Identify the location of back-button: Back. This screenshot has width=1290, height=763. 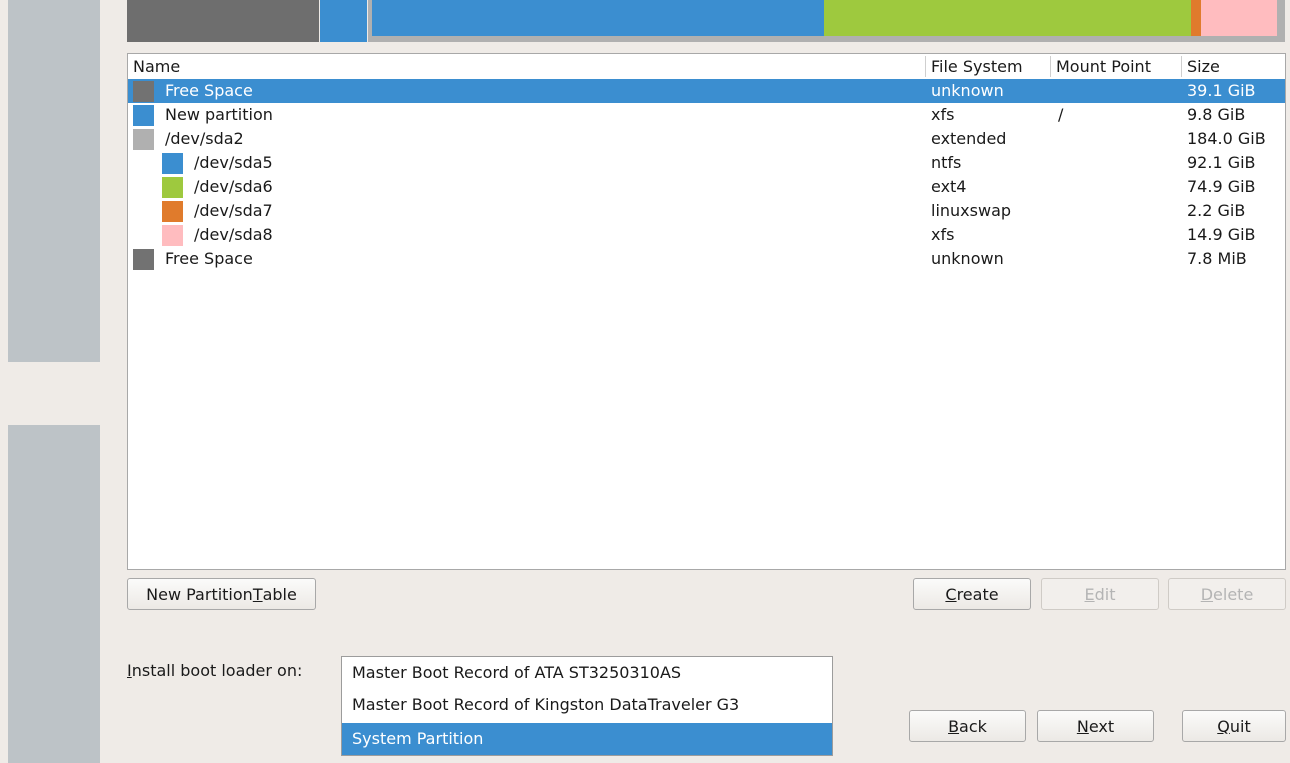
(967, 726).